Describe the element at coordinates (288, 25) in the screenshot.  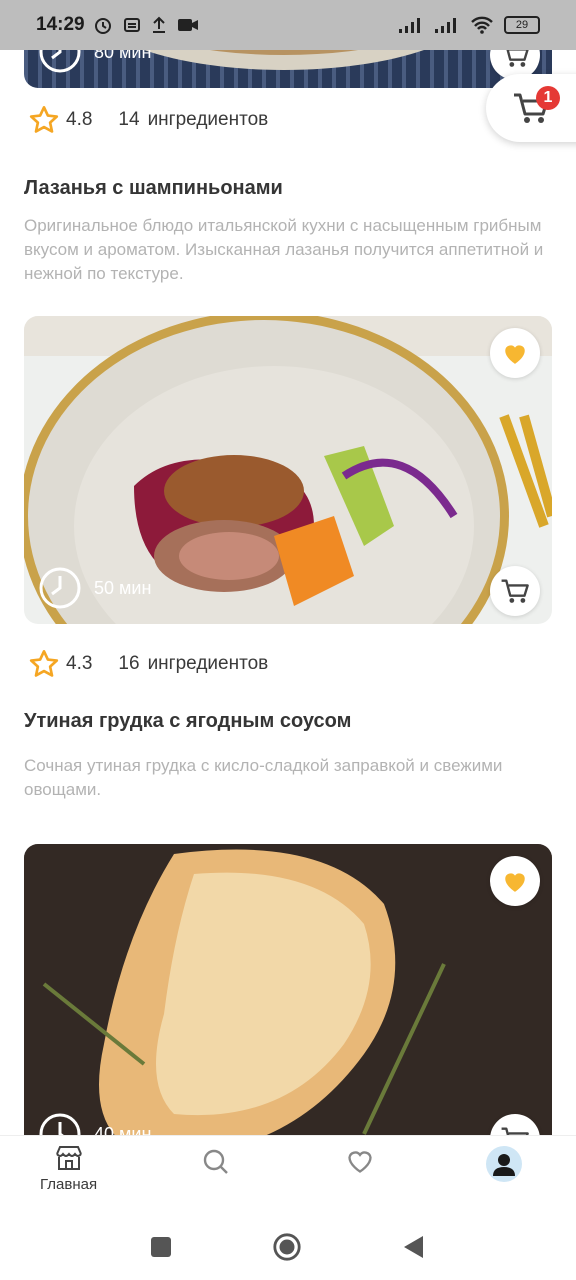
I see `status-bar: 14:29 29` at that location.